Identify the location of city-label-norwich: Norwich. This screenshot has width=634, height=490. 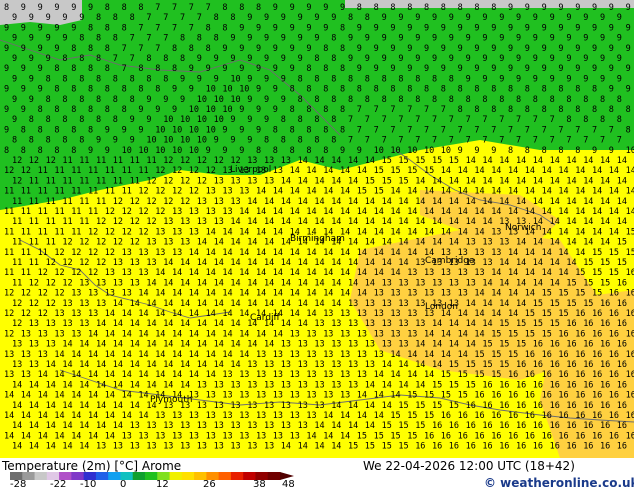
(523, 228).